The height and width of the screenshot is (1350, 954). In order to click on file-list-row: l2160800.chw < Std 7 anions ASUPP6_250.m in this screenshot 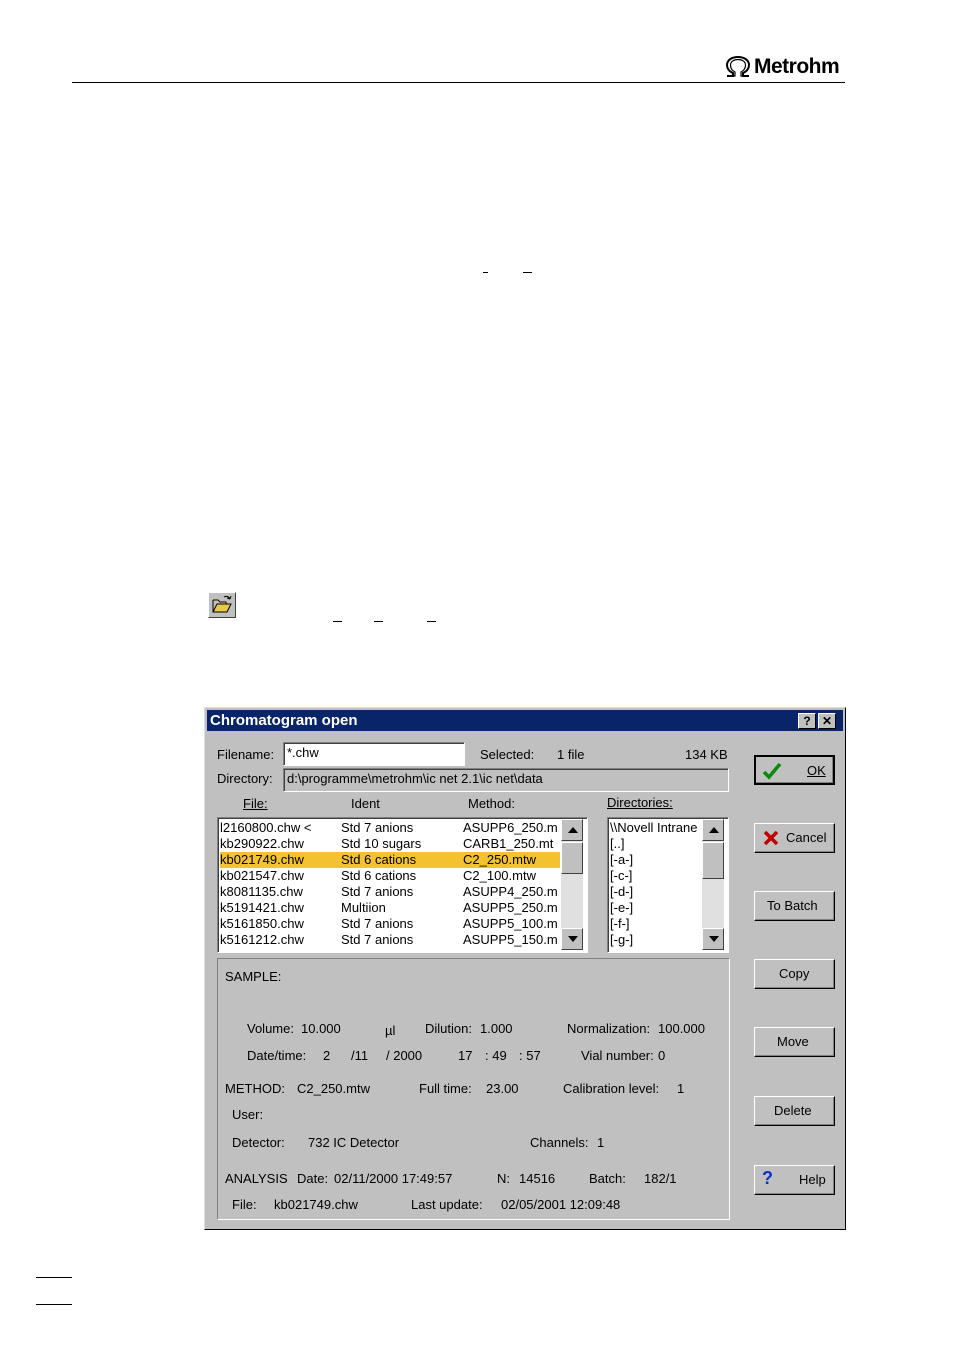, I will do `click(390, 828)`.